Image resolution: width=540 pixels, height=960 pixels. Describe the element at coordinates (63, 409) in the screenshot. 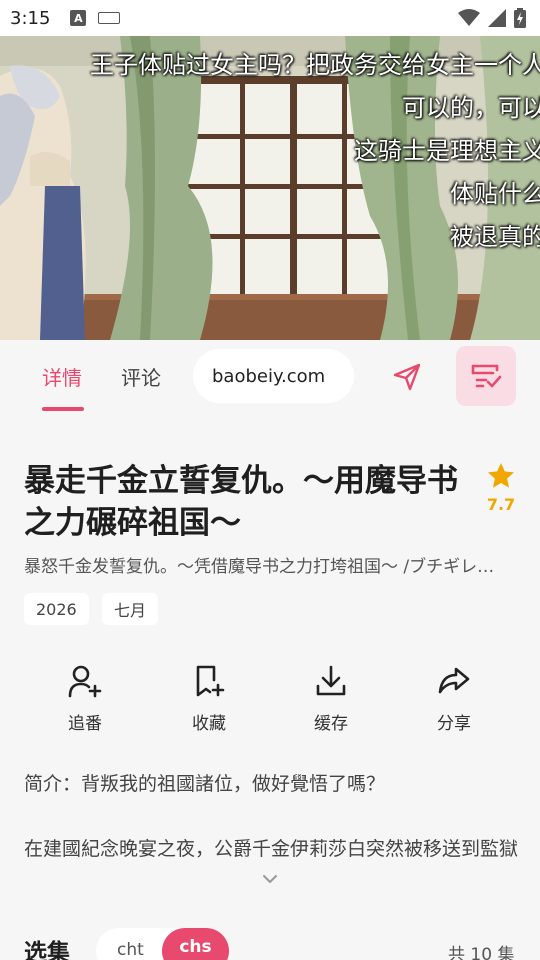

I see `active-tab-indicator` at that location.